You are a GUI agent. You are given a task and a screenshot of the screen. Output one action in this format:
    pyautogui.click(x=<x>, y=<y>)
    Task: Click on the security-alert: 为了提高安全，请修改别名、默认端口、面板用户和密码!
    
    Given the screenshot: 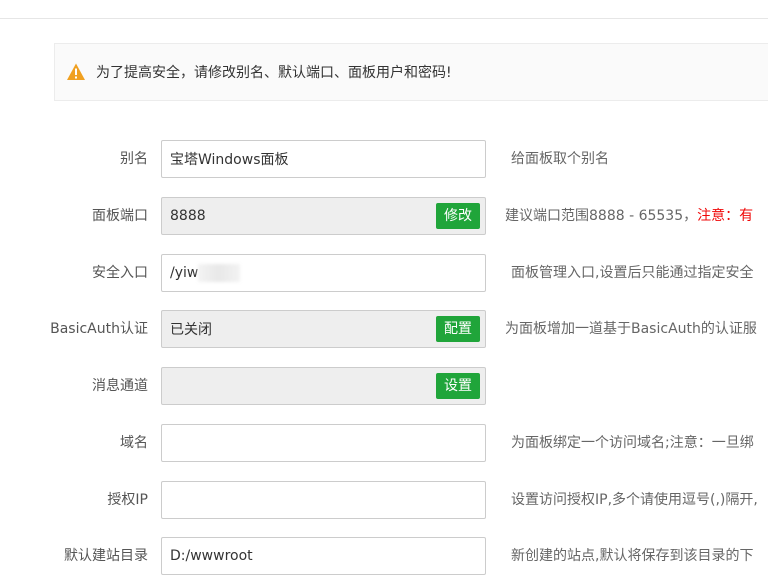 What is the action you would take?
    pyautogui.click(x=411, y=72)
    